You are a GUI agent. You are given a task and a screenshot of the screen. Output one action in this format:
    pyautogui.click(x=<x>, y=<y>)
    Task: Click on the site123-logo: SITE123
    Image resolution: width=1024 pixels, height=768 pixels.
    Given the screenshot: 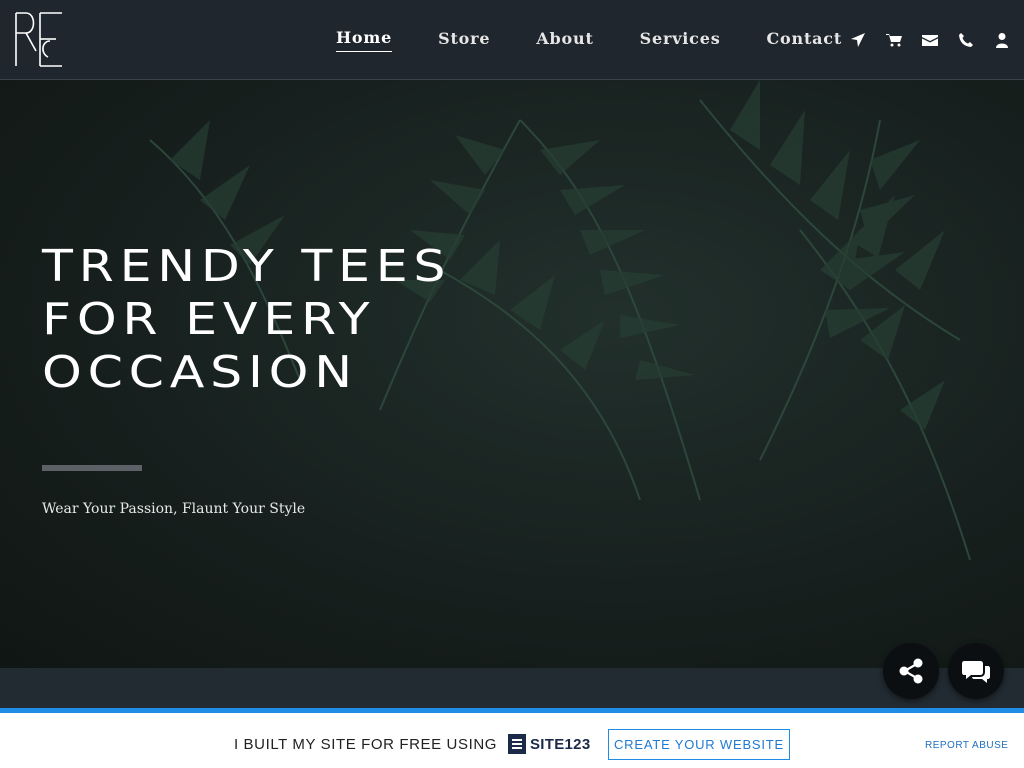 What is the action you would take?
    pyautogui.click(x=549, y=744)
    